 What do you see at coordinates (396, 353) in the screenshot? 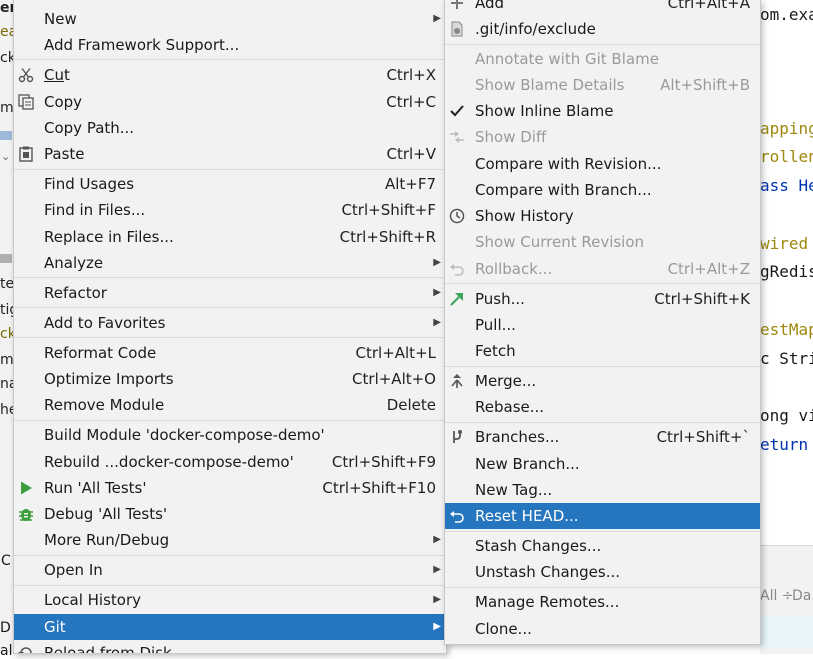
I see `menu-item-shortcut: Ctrl+Alt+L` at bounding box center [396, 353].